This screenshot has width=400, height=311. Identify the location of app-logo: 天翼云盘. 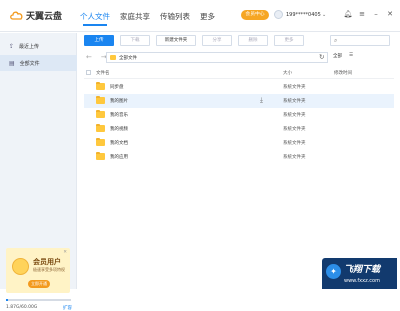
(36, 15).